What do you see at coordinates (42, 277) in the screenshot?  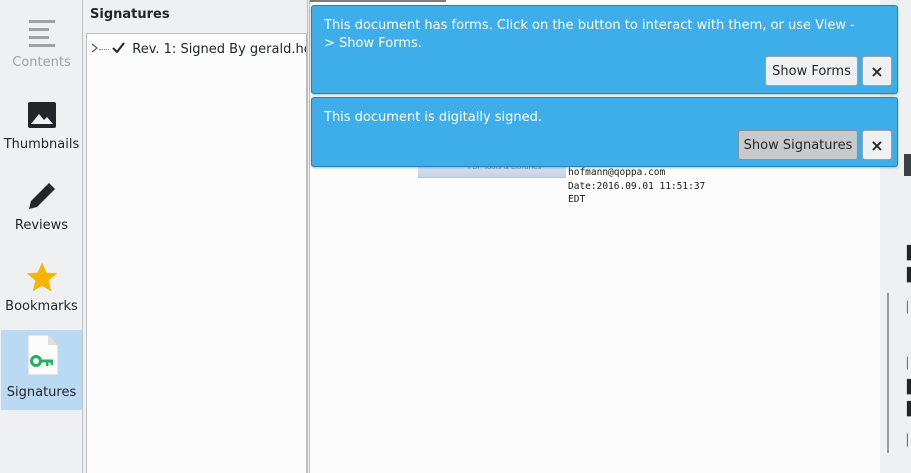 I see `star-icon` at bounding box center [42, 277].